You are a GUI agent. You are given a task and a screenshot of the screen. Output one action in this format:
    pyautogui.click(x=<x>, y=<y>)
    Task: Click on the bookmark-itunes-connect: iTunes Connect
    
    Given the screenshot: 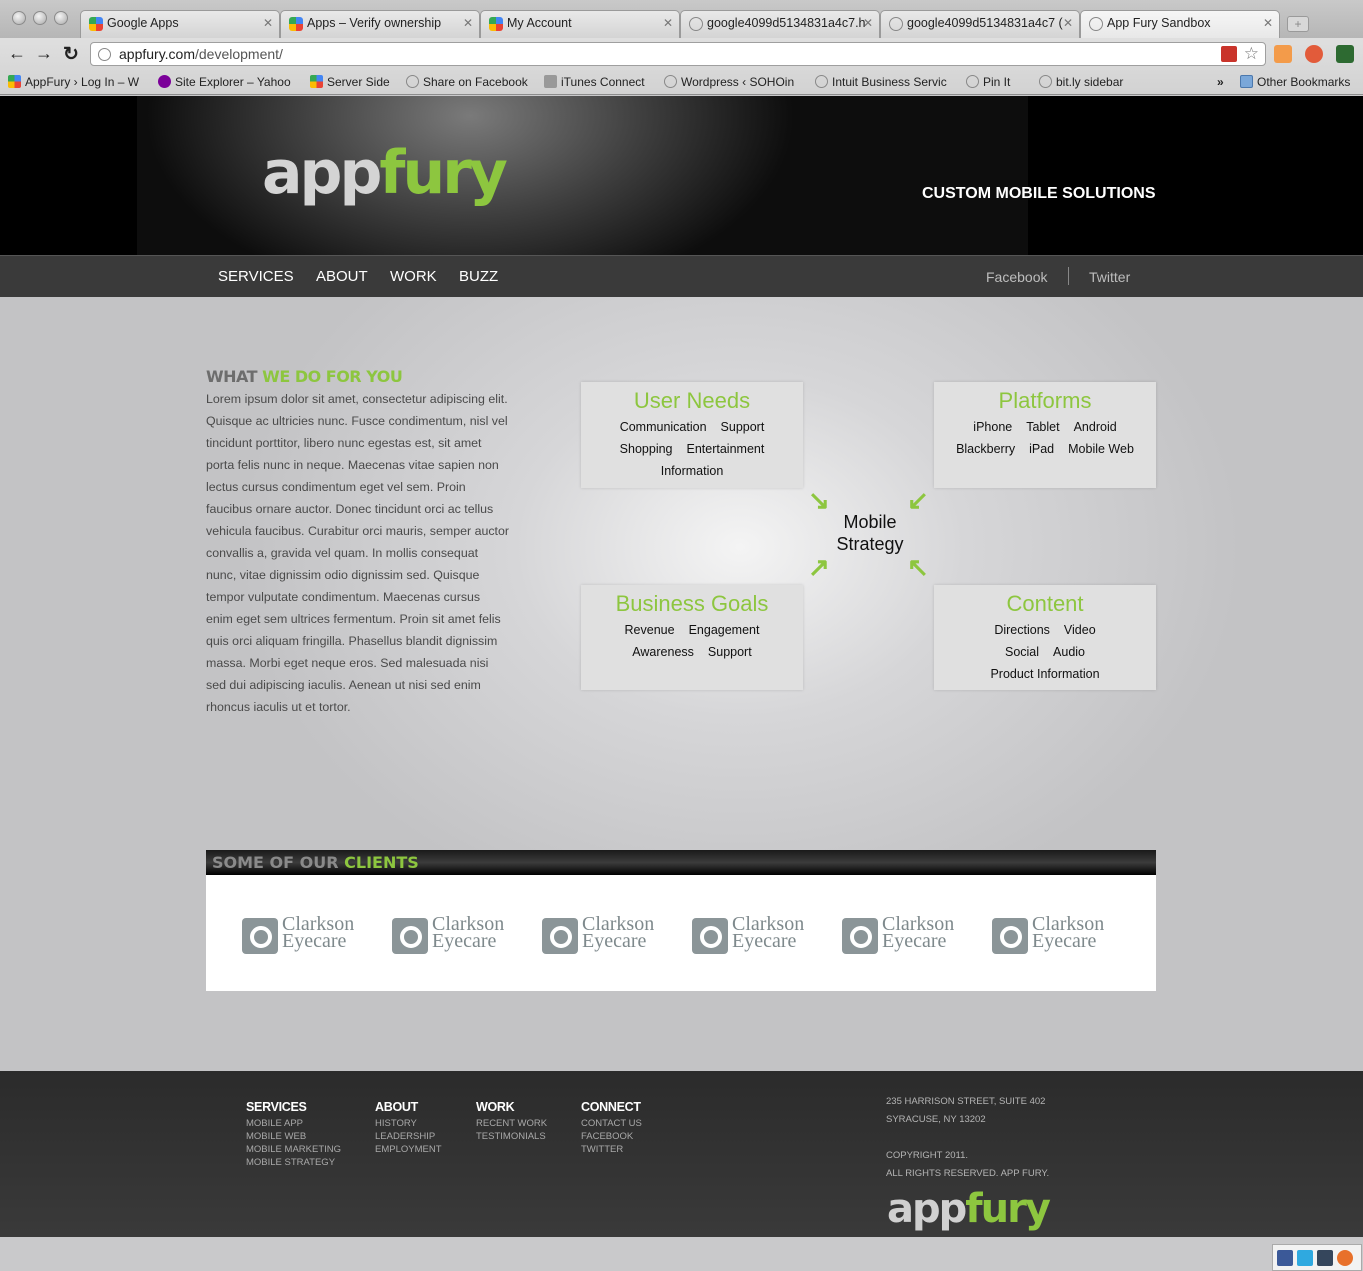 What is the action you would take?
    pyautogui.click(x=594, y=82)
    